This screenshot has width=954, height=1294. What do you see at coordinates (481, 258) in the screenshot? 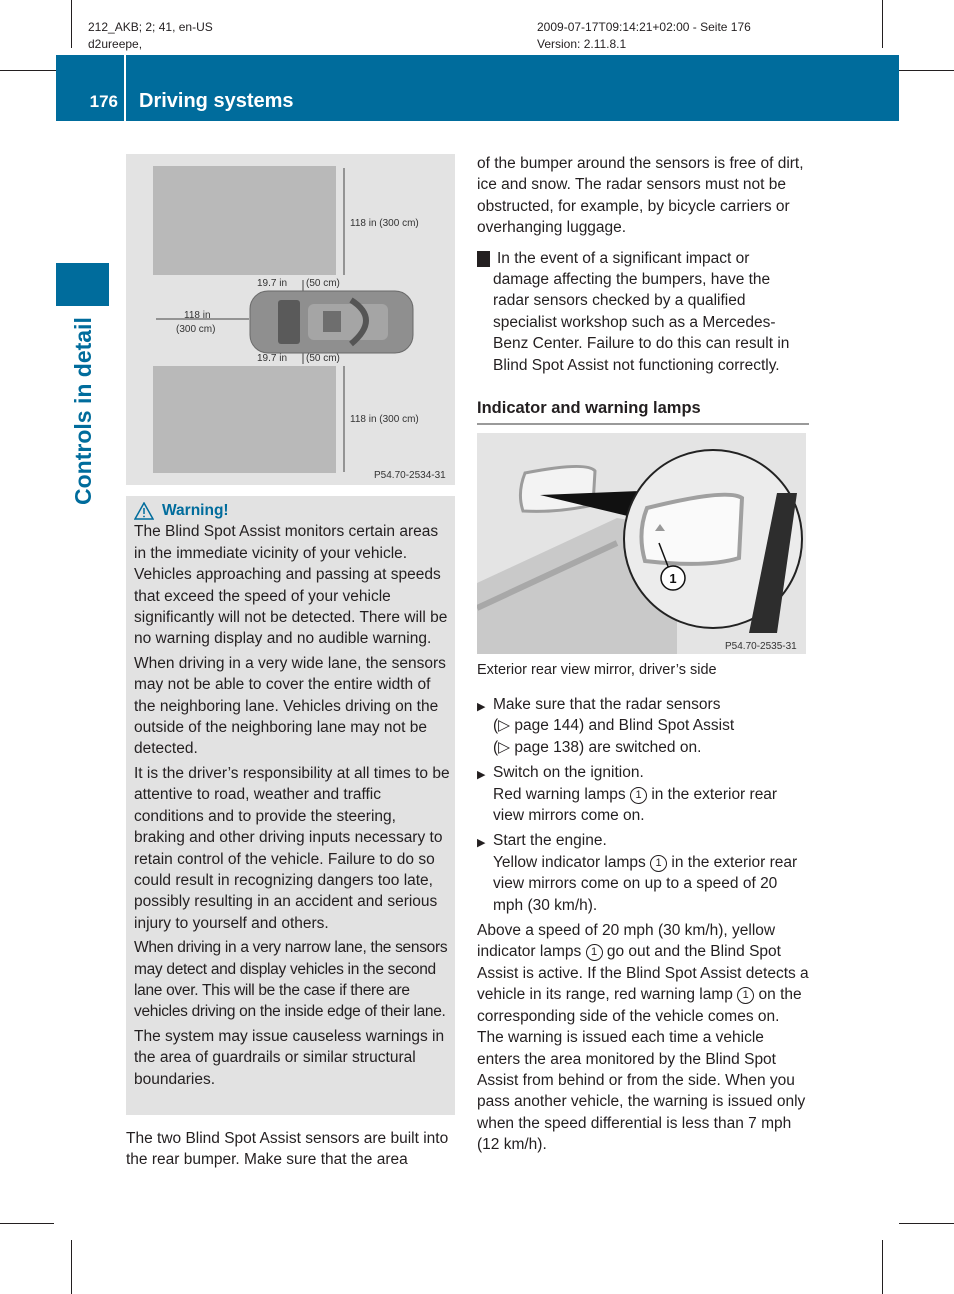
I see `exclamation-notice-icon: !` at bounding box center [481, 258].